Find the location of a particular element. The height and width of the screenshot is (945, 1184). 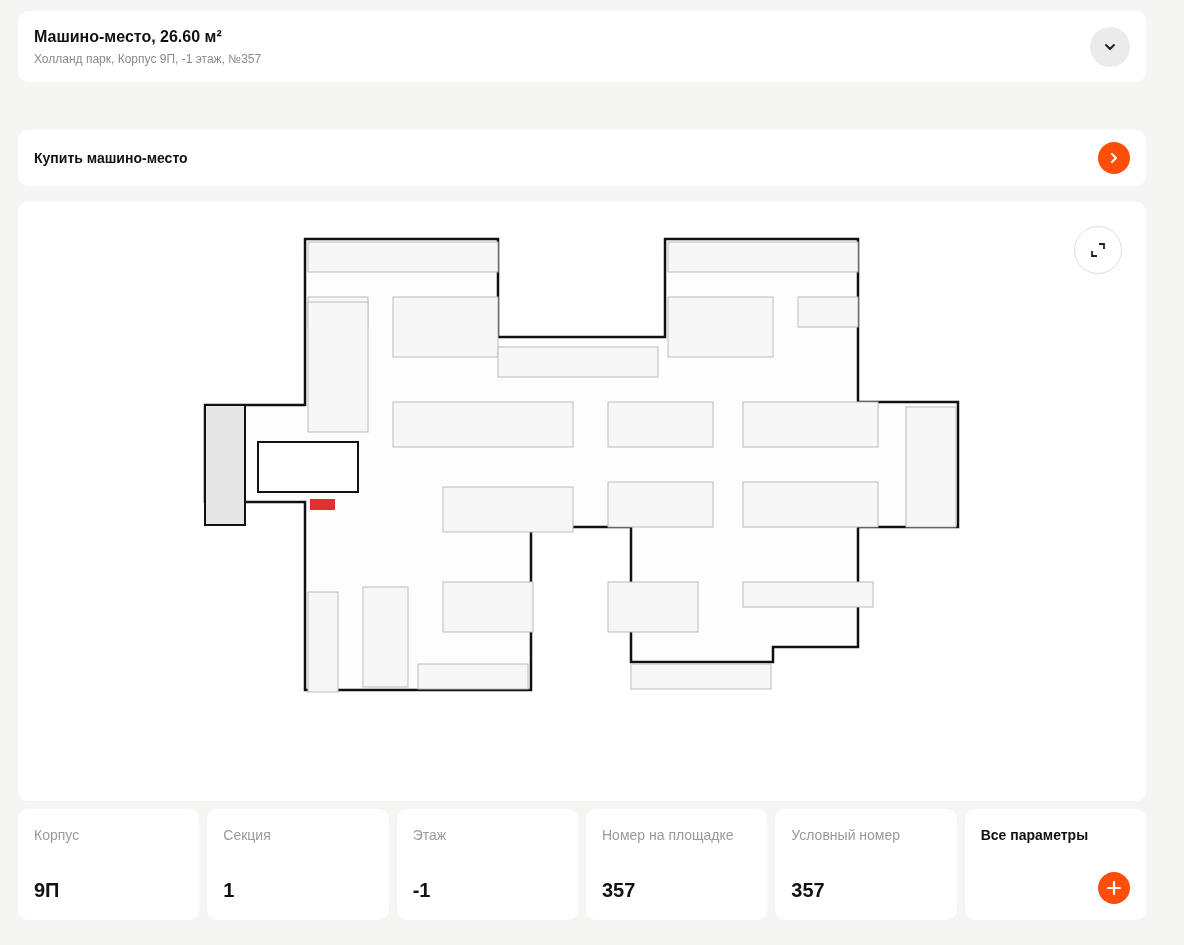

next-button is located at coordinates (1114, 158).